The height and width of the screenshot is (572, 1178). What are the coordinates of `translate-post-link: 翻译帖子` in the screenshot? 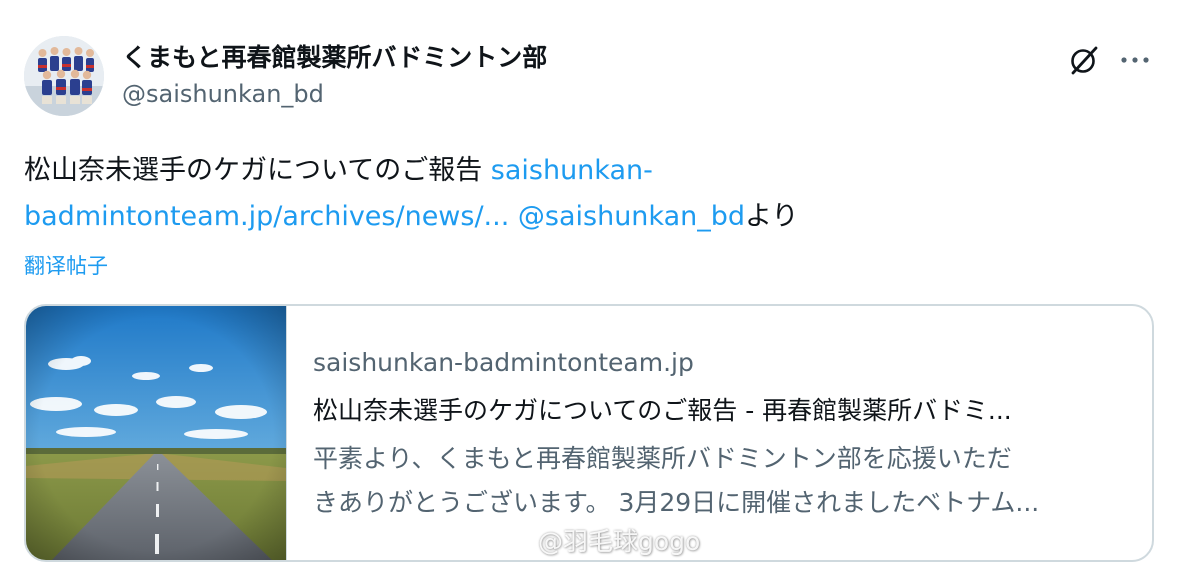 It's located at (66, 265).